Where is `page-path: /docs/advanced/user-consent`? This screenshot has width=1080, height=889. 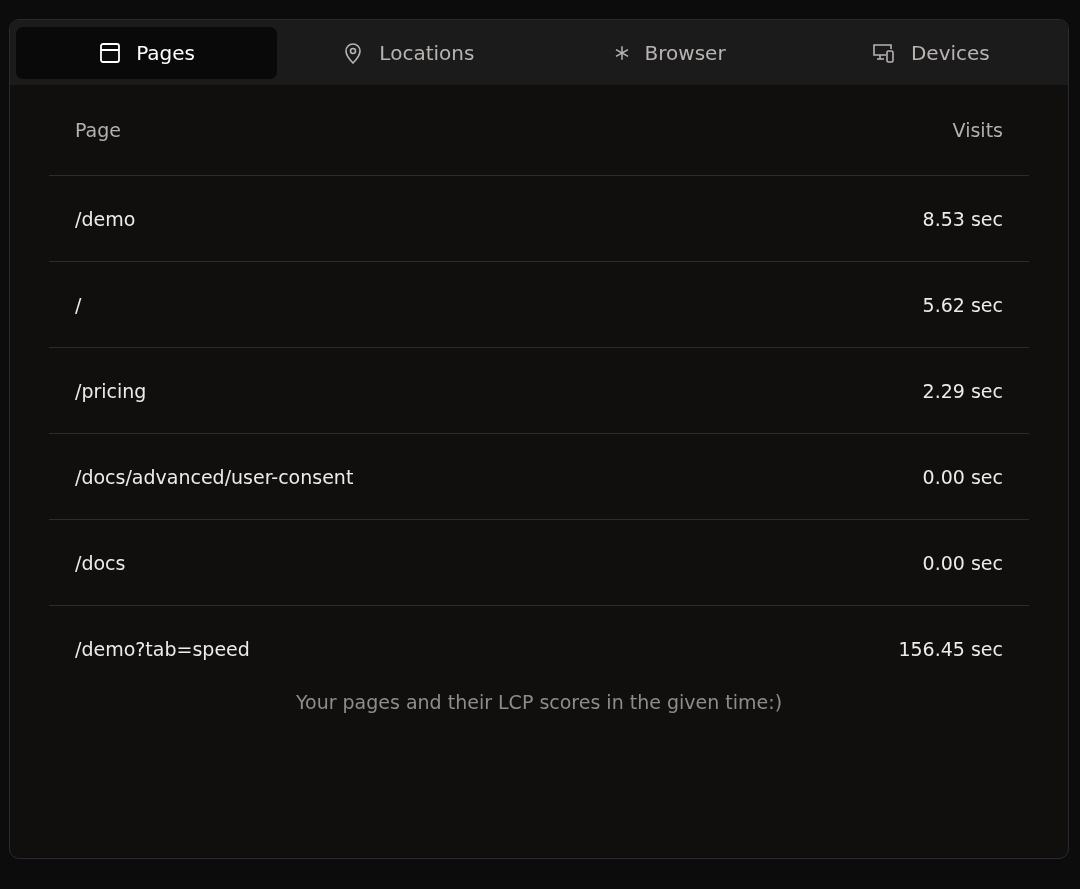 page-path: /docs/advanced/user-consent is located at coordinates (214, 476).